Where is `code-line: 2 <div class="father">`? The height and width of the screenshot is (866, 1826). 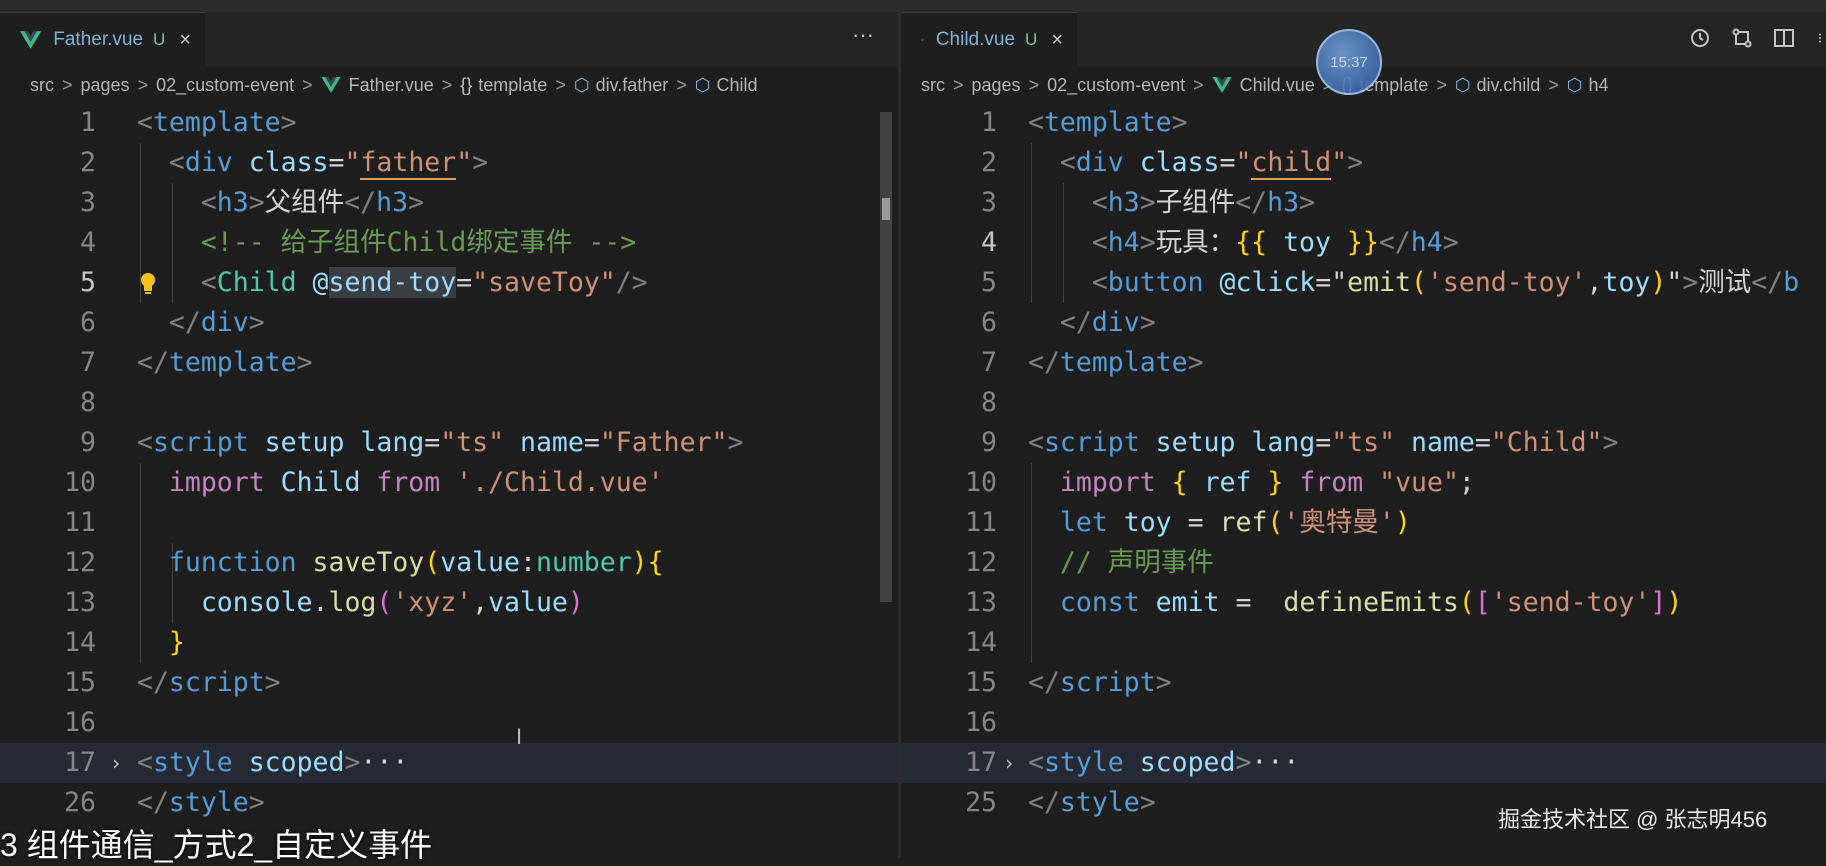 code-line: 2 <div class="father"> is located at coordinates (284, 163).